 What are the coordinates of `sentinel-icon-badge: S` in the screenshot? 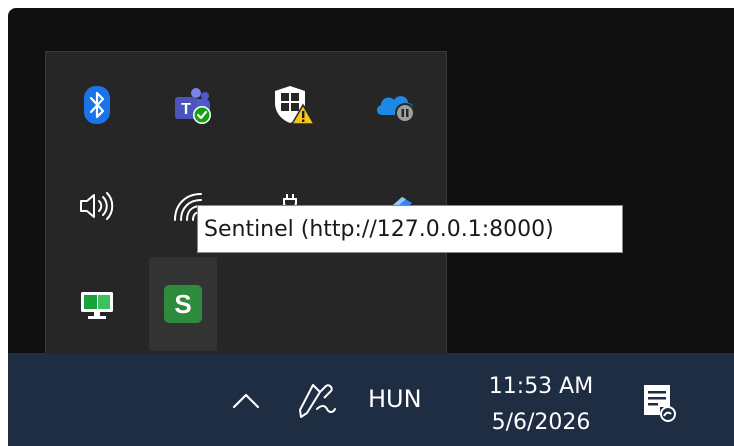 It's located at (183, 304).